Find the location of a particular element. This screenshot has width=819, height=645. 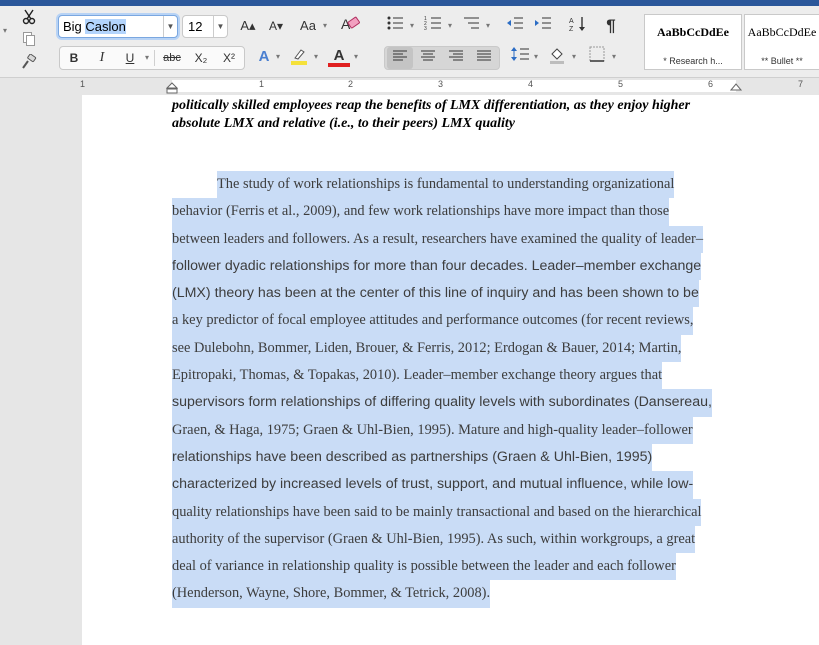

highlight-icon is located at coordinates (299, 57).